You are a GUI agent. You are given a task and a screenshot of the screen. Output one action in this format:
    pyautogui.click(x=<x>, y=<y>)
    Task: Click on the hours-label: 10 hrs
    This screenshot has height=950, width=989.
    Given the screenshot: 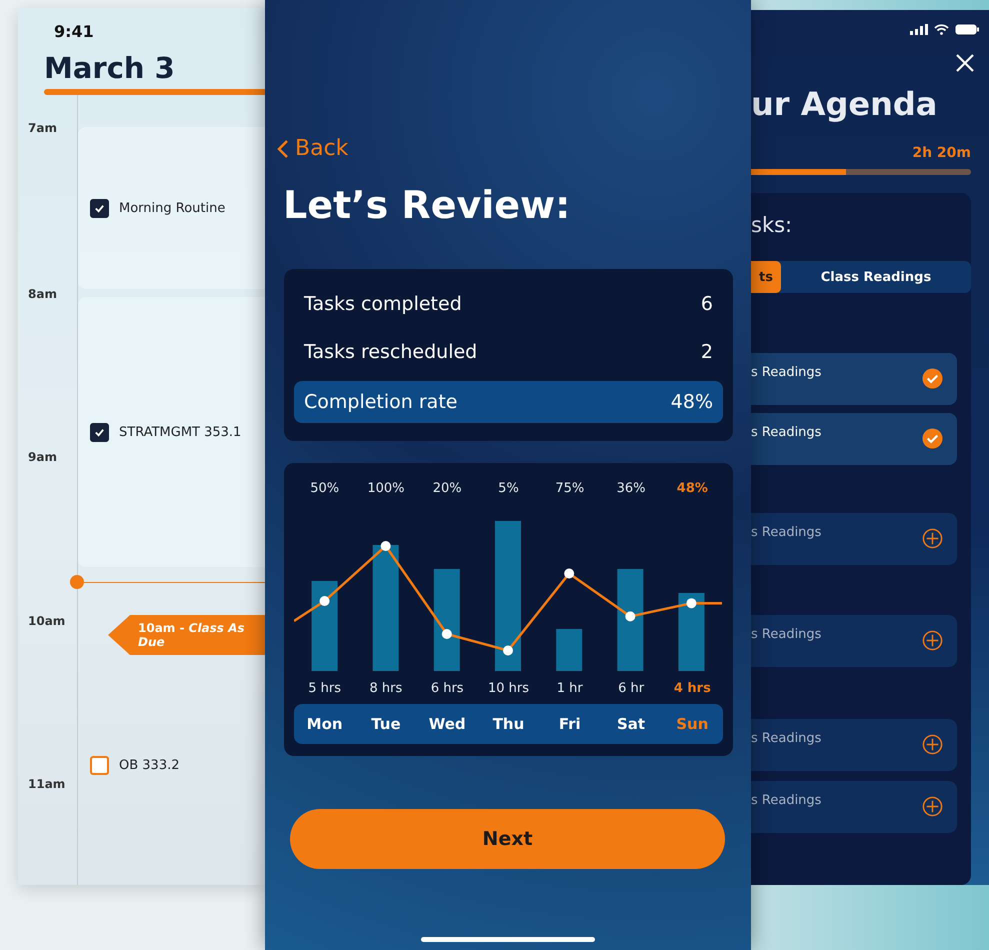 What is the action you would take?
    pyautogui.click(x=508, y=688)
    